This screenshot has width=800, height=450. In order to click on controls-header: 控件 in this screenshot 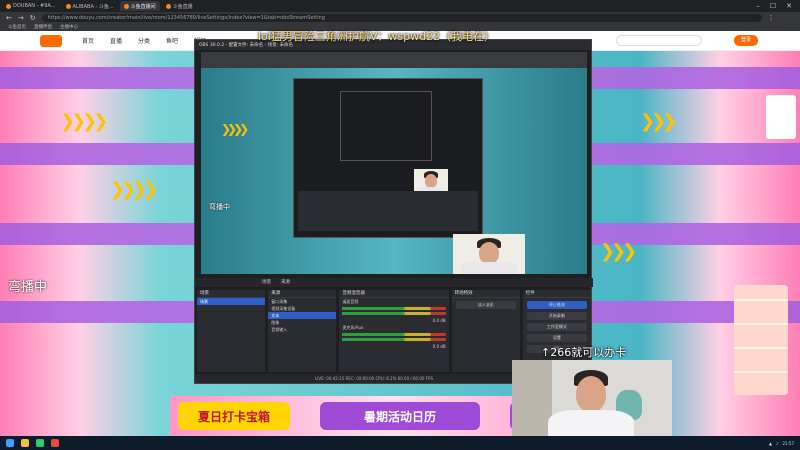, I will do `click(557, 294)`.